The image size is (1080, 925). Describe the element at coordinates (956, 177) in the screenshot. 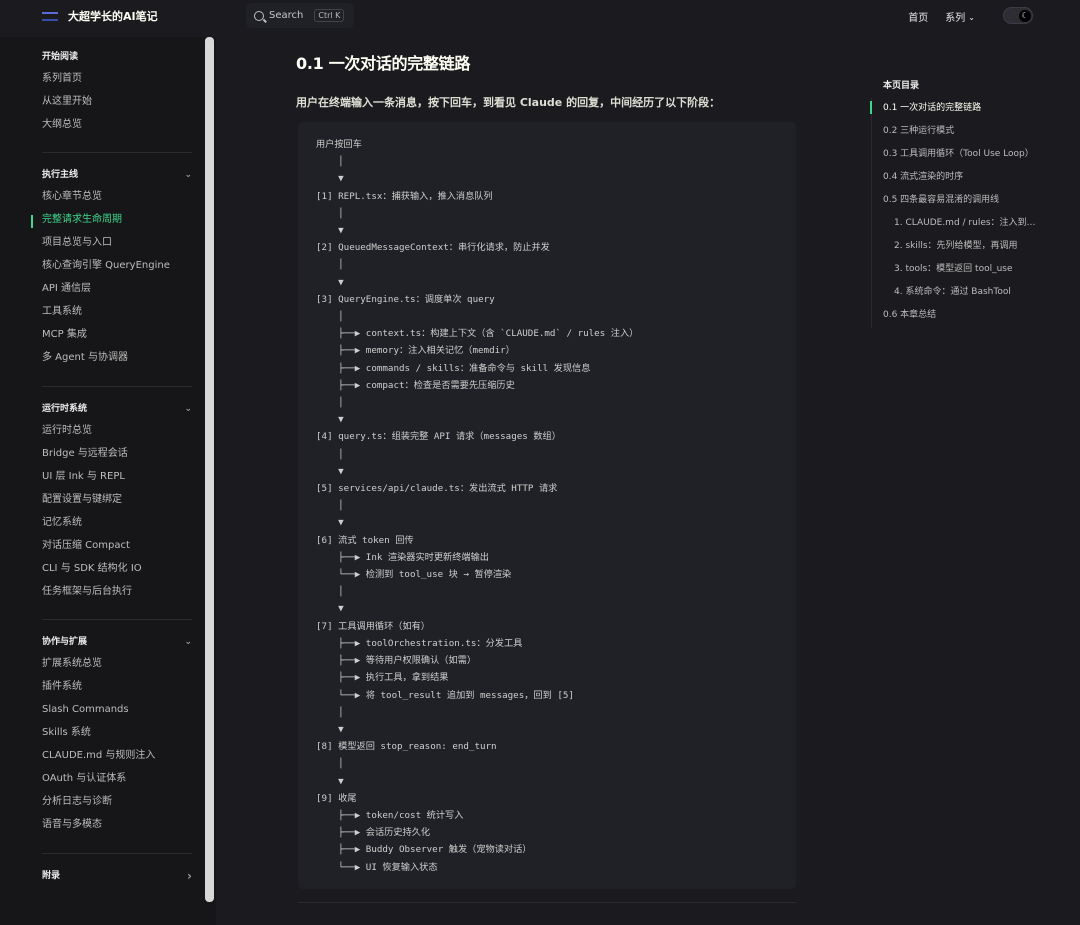

I see `toc-item: 0.4 流式渲染的时序` at that location.